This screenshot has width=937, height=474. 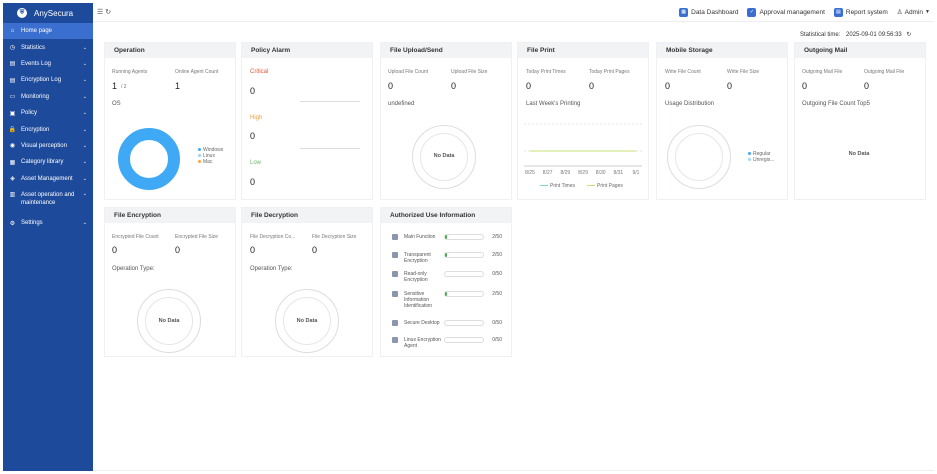 What do you see at coordinates (446, 50) in the screenshot?
I see `card-title: File Upload/Send` at bounding box center [446, 50].